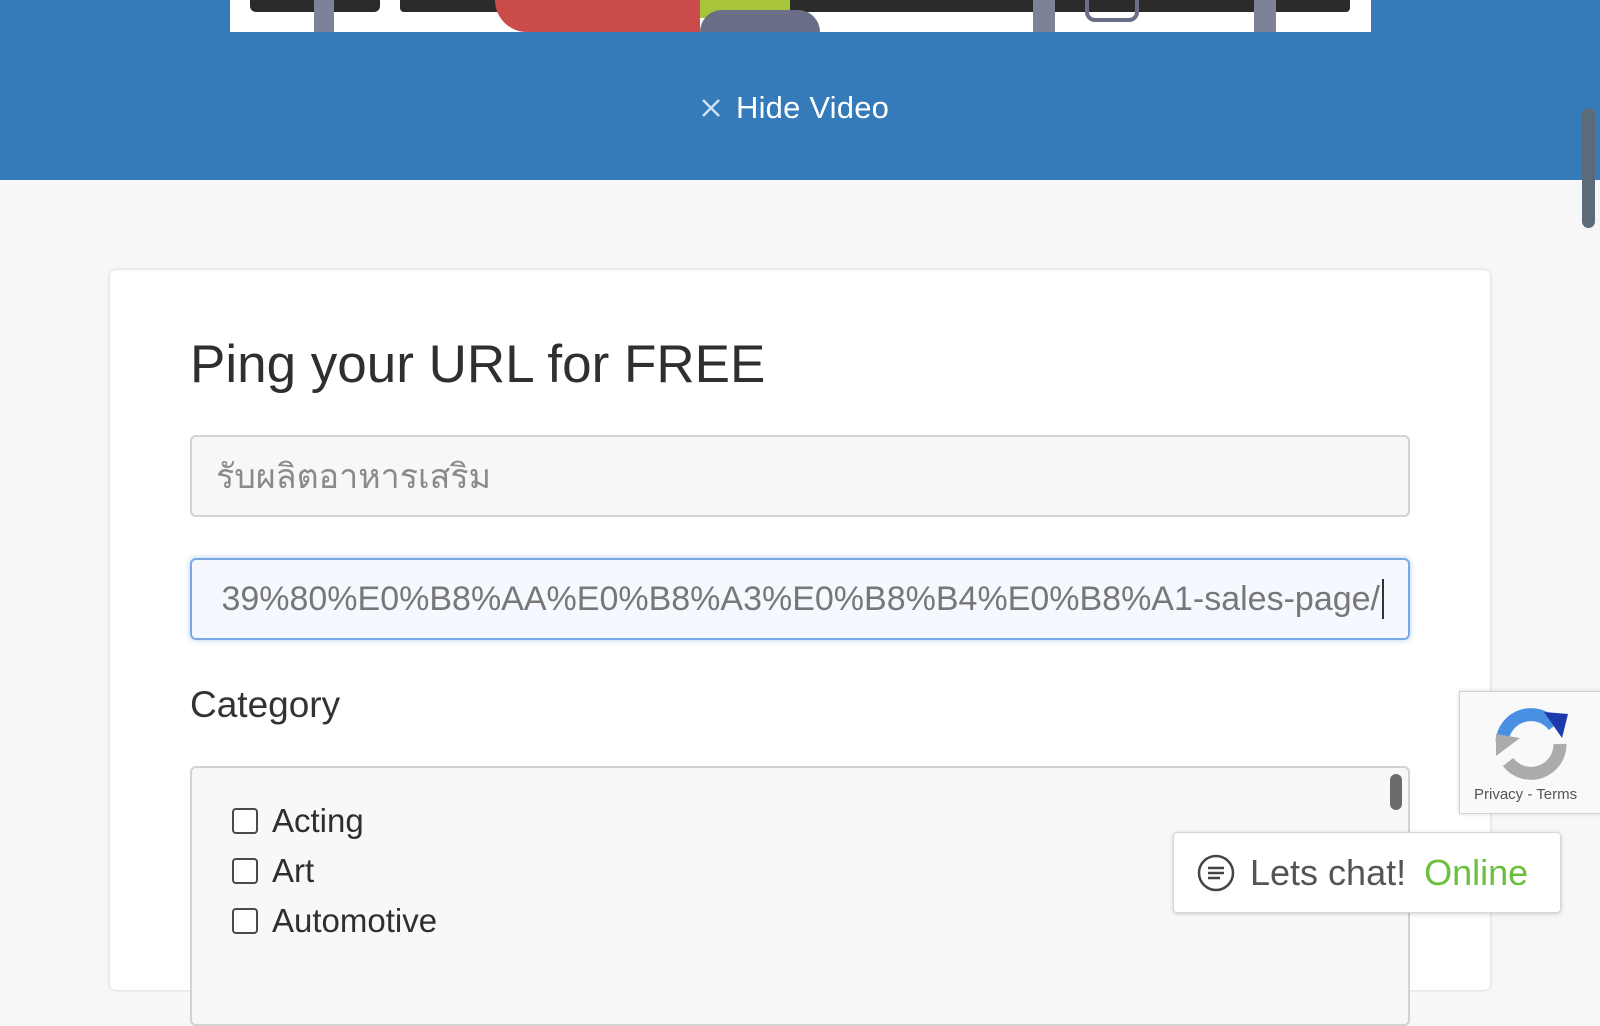 Image resolution: width=1600 pixels, height=1026 pixels. What do you see at coordinates (800, 476) in the screenshot?
I see `keyword-input: รับผลิตอาหารเสริม` at bounding box center [800, 476].